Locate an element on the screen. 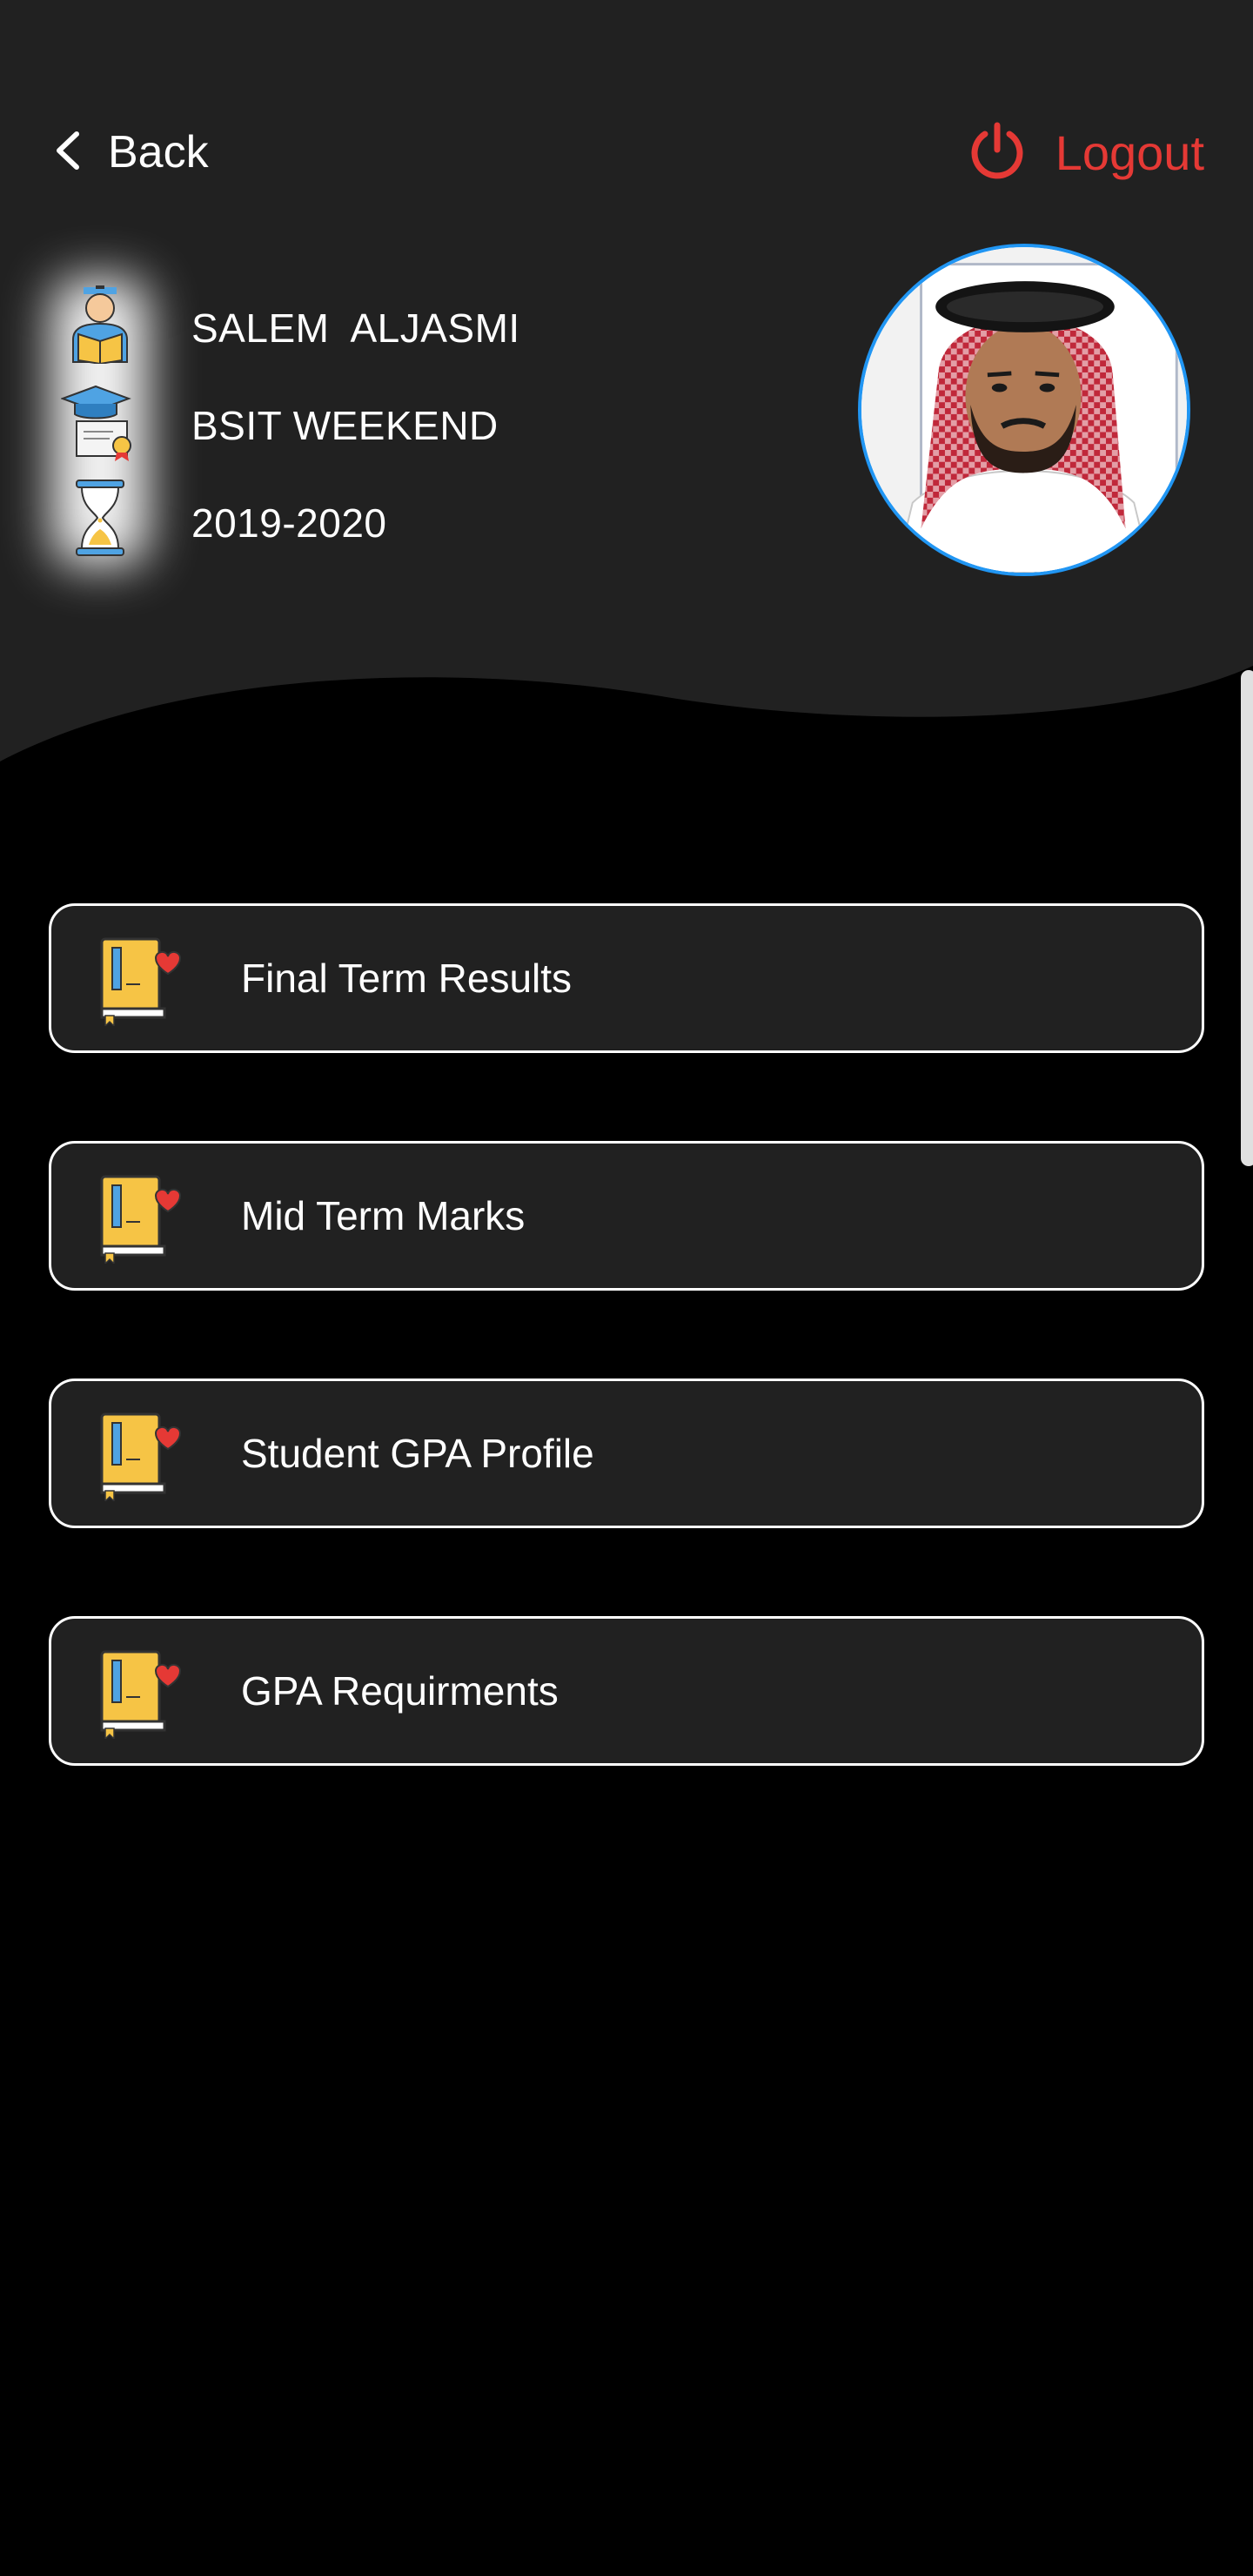 This screenshot has height=2576, width=1253. menu-item-label: Final Term Results is located at coordinates (407, 978).